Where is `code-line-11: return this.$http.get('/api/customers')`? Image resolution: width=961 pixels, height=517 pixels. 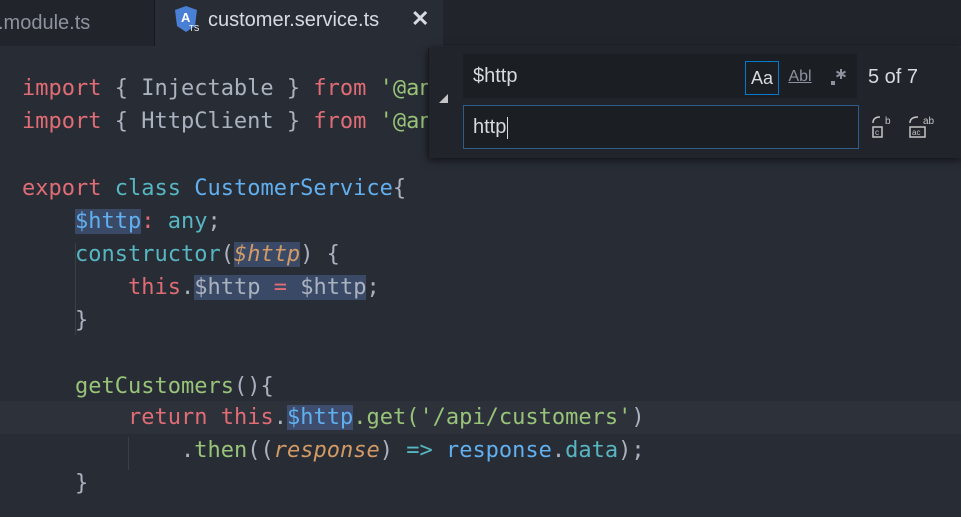 code-line-11: return this.$http.get('/api/customers') is located at coordinates (386, 417).